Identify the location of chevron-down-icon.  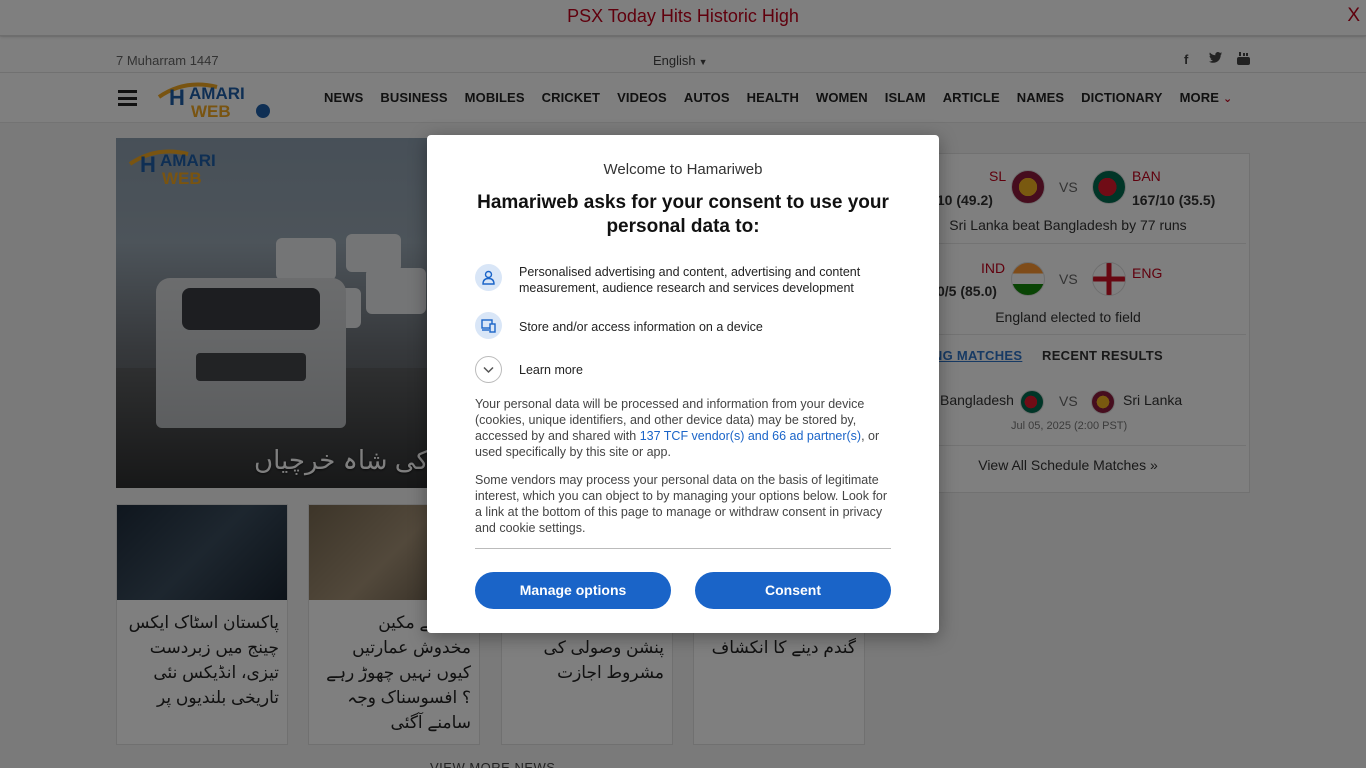
(488, 369).